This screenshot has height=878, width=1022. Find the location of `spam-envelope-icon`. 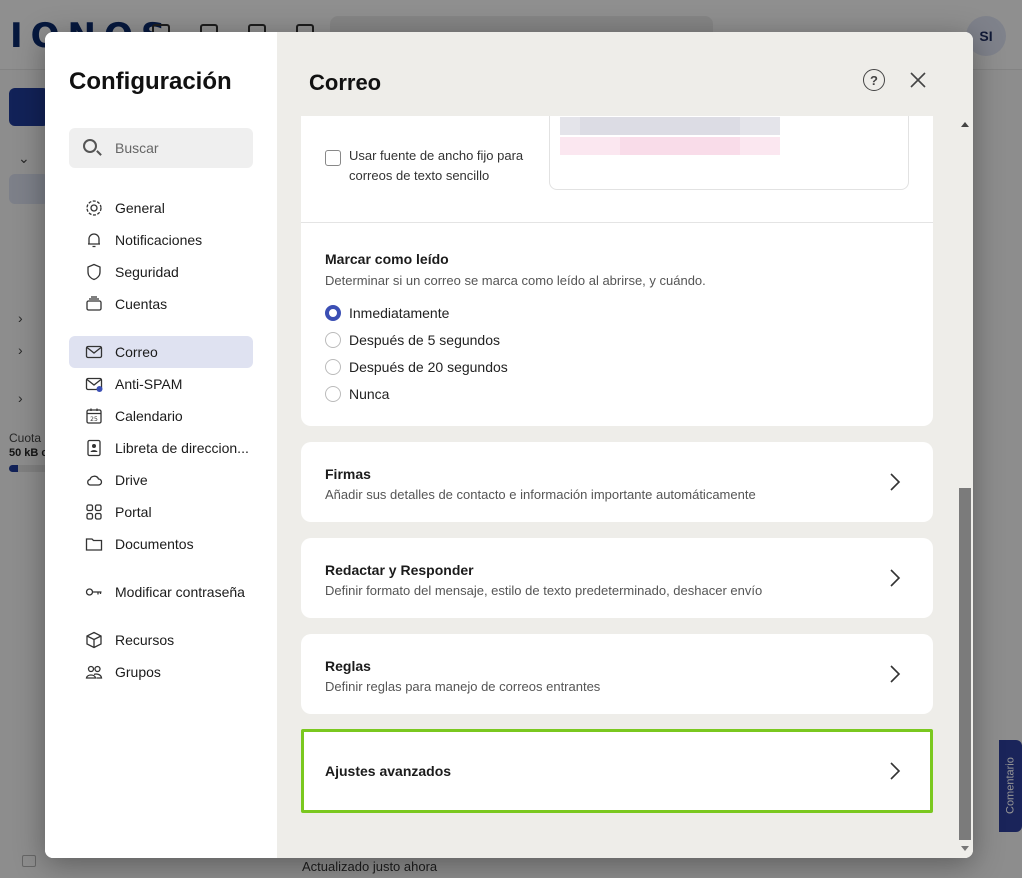

spam-envelope-icon is located at coordinates (94, 384).